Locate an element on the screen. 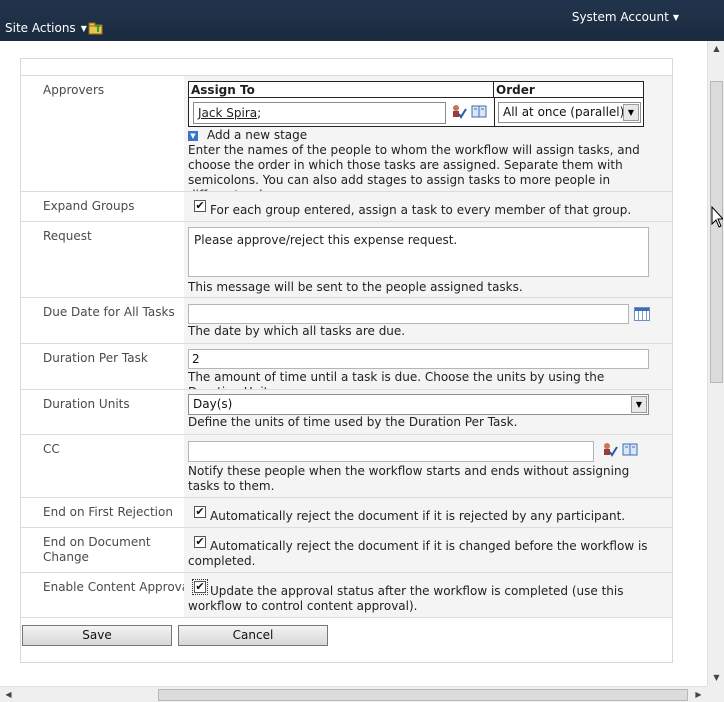 Image resolution: width=724 pixels, height=702 pixels. column-header-order: Order is located at coordinates (568, 90).